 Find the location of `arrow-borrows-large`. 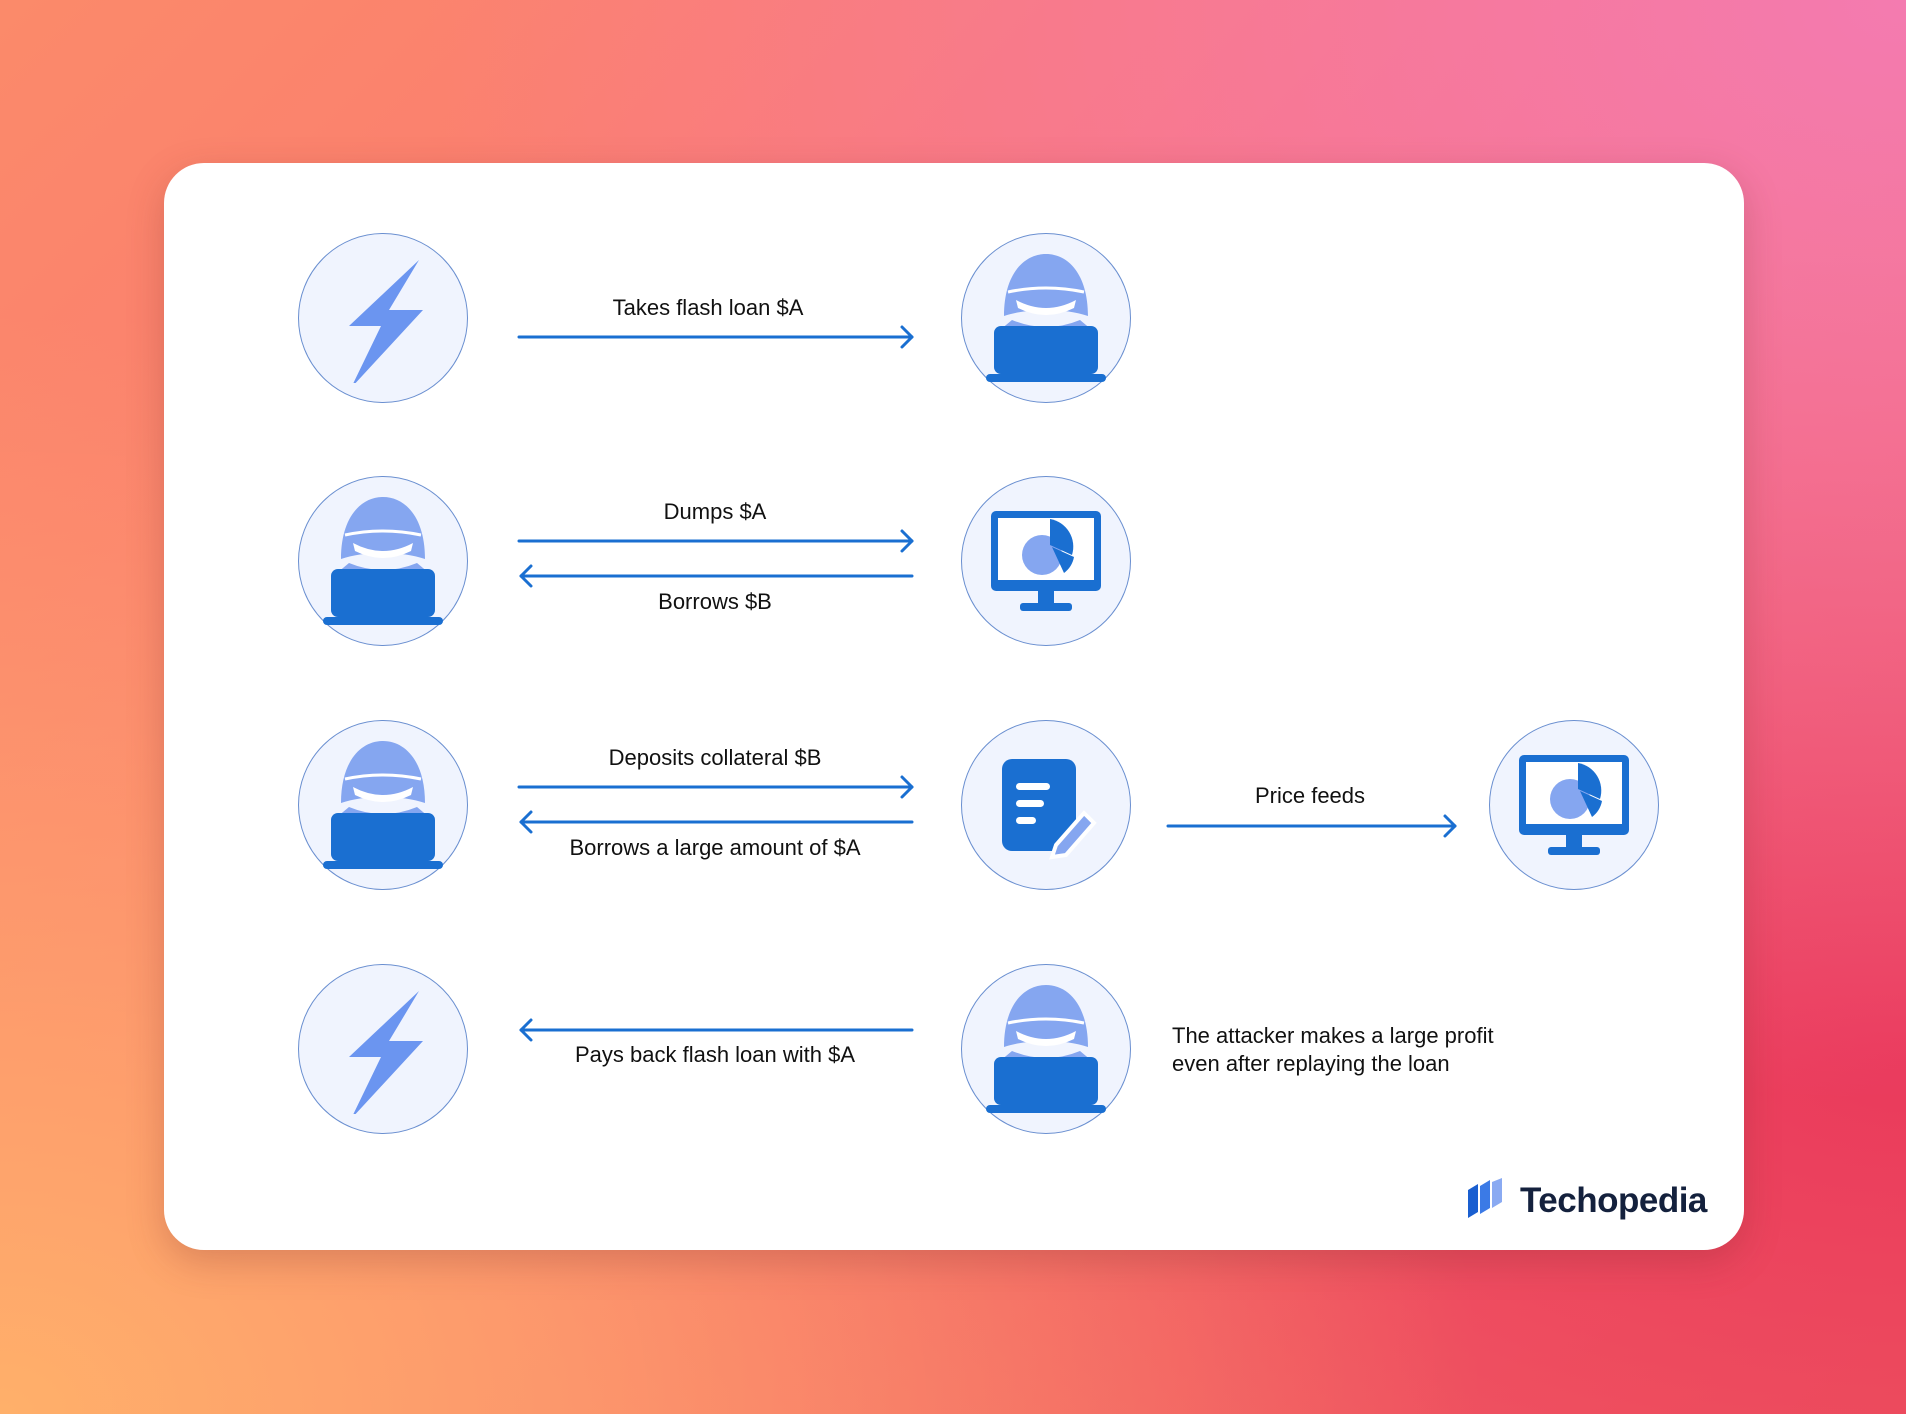

arrow-borrows-large is located at coordinates (716, 822).